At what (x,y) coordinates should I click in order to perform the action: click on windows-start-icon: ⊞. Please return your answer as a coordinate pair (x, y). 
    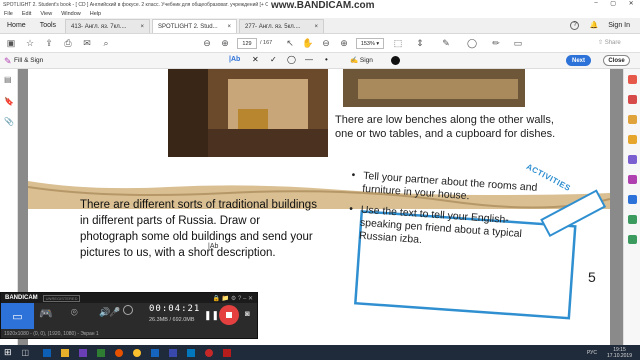
    Looking at the image, I should click on (8, 352).